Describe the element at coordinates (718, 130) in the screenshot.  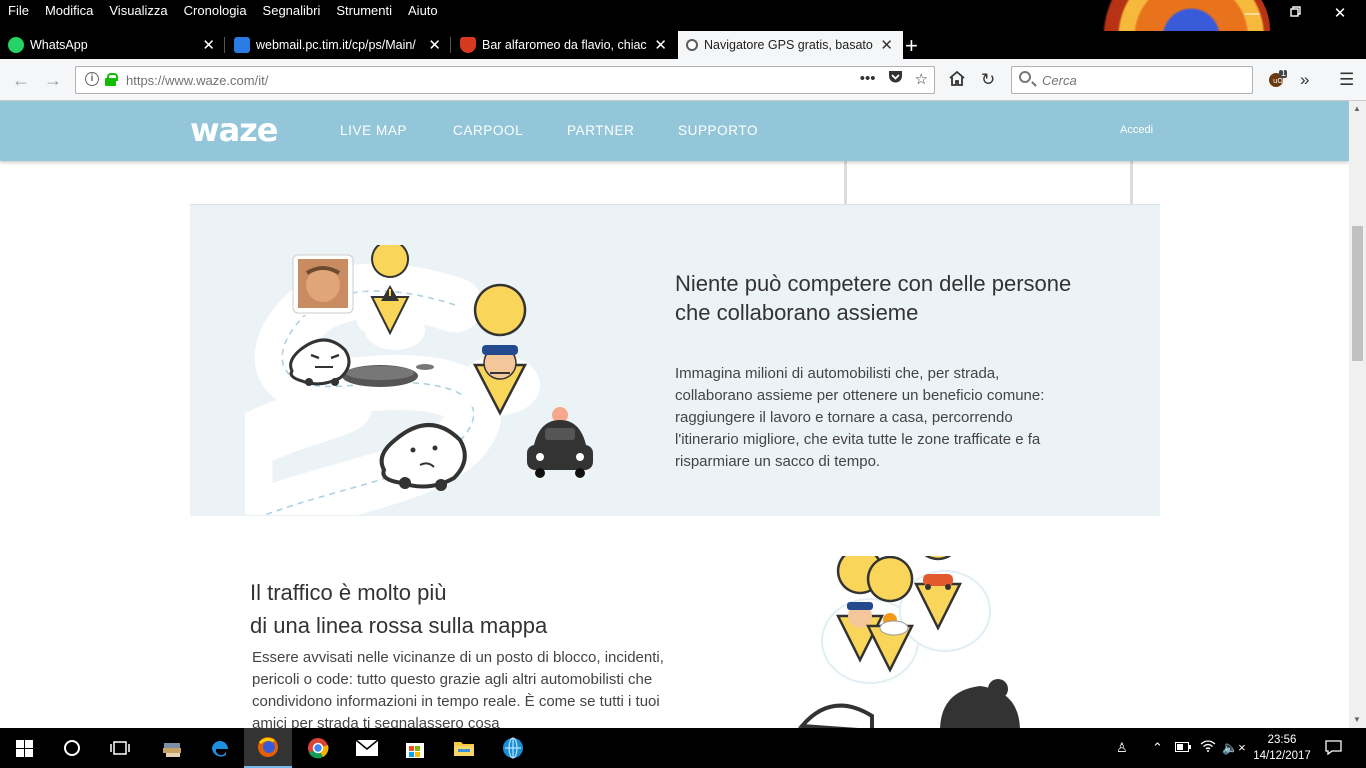
I see `nav-supporto: SUPPORTO` at that location.